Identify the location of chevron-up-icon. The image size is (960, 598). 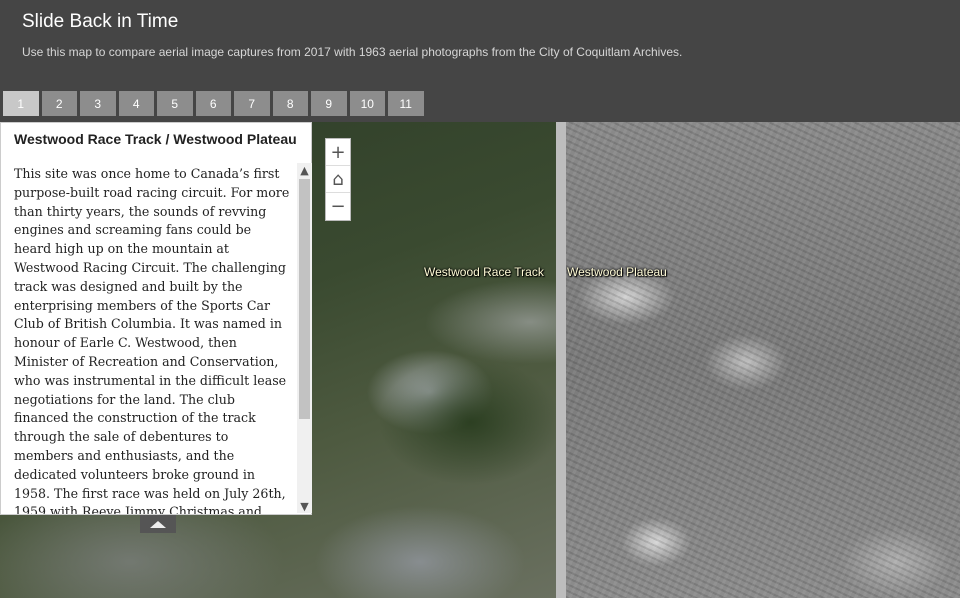
(158, 524).